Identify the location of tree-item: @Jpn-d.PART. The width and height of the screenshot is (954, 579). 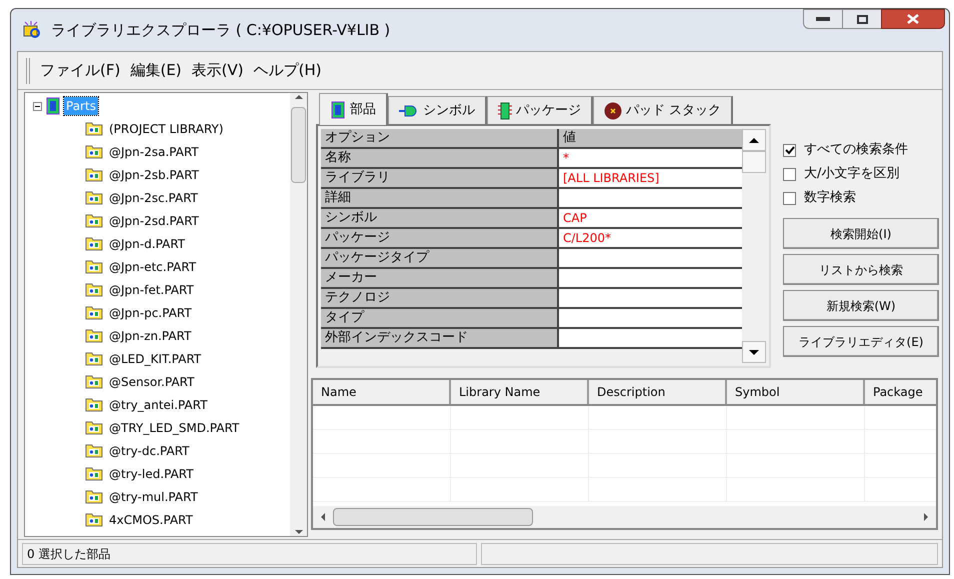
(147, 243).